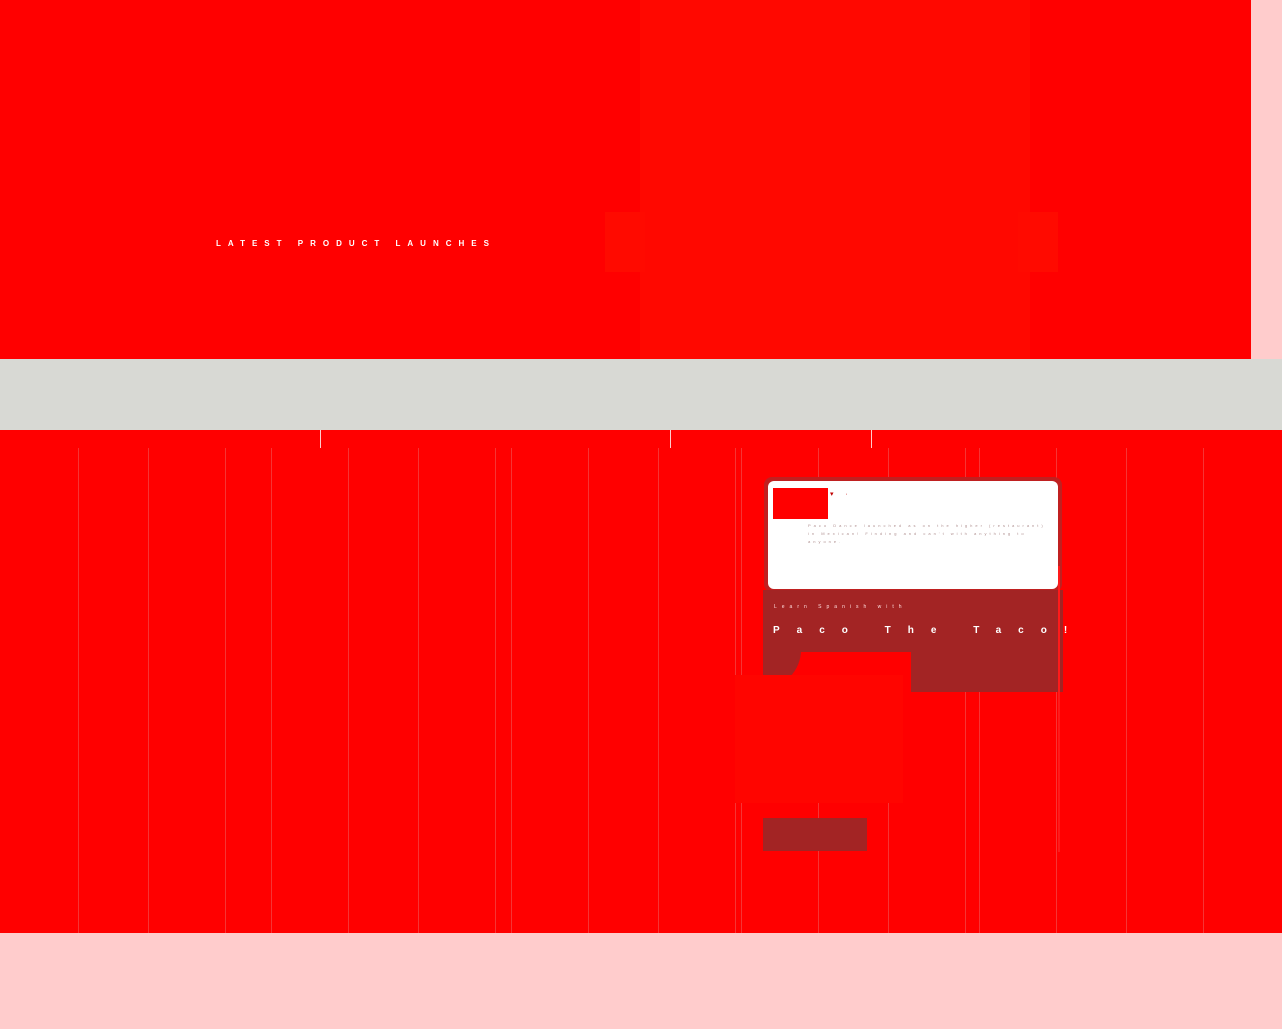 The width and height of the screenshot is (1282, 1029). I want to click on dropdown-indicator-icon: ▾ ·, so click(841, 494).